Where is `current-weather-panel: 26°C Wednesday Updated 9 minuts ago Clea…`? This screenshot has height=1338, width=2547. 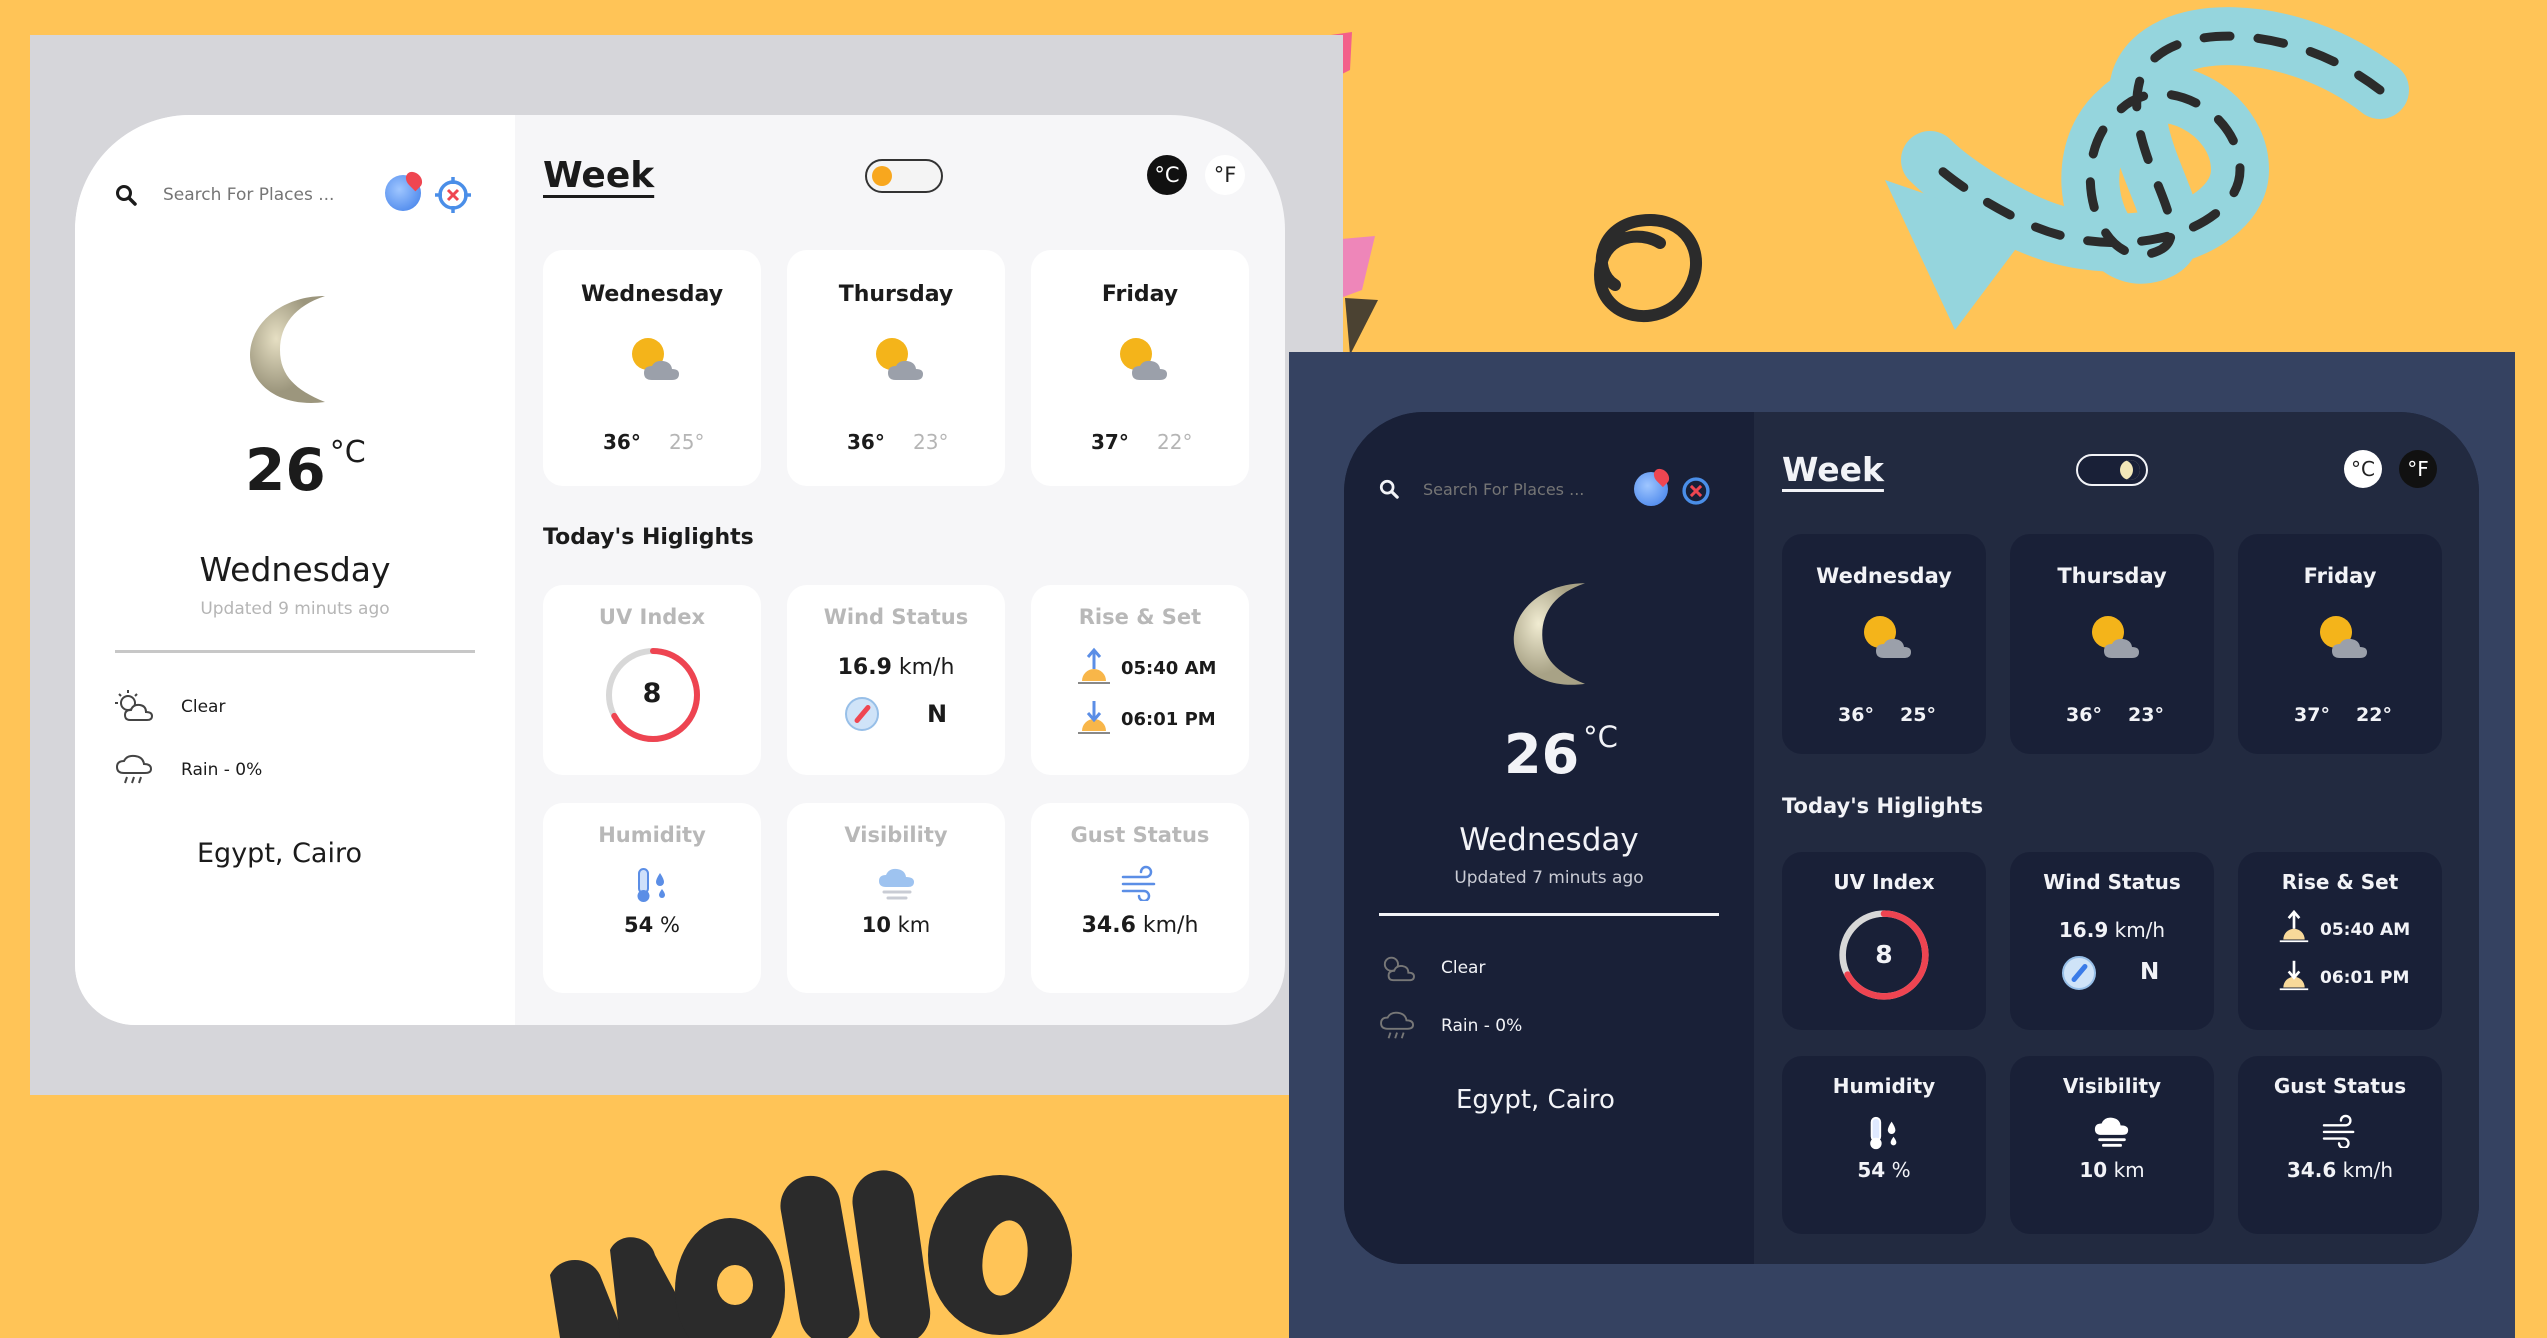 current-weather-panel: 26°C Wednesday Updated 9 minuts ago Clea… is located at coordinates (295, 570).